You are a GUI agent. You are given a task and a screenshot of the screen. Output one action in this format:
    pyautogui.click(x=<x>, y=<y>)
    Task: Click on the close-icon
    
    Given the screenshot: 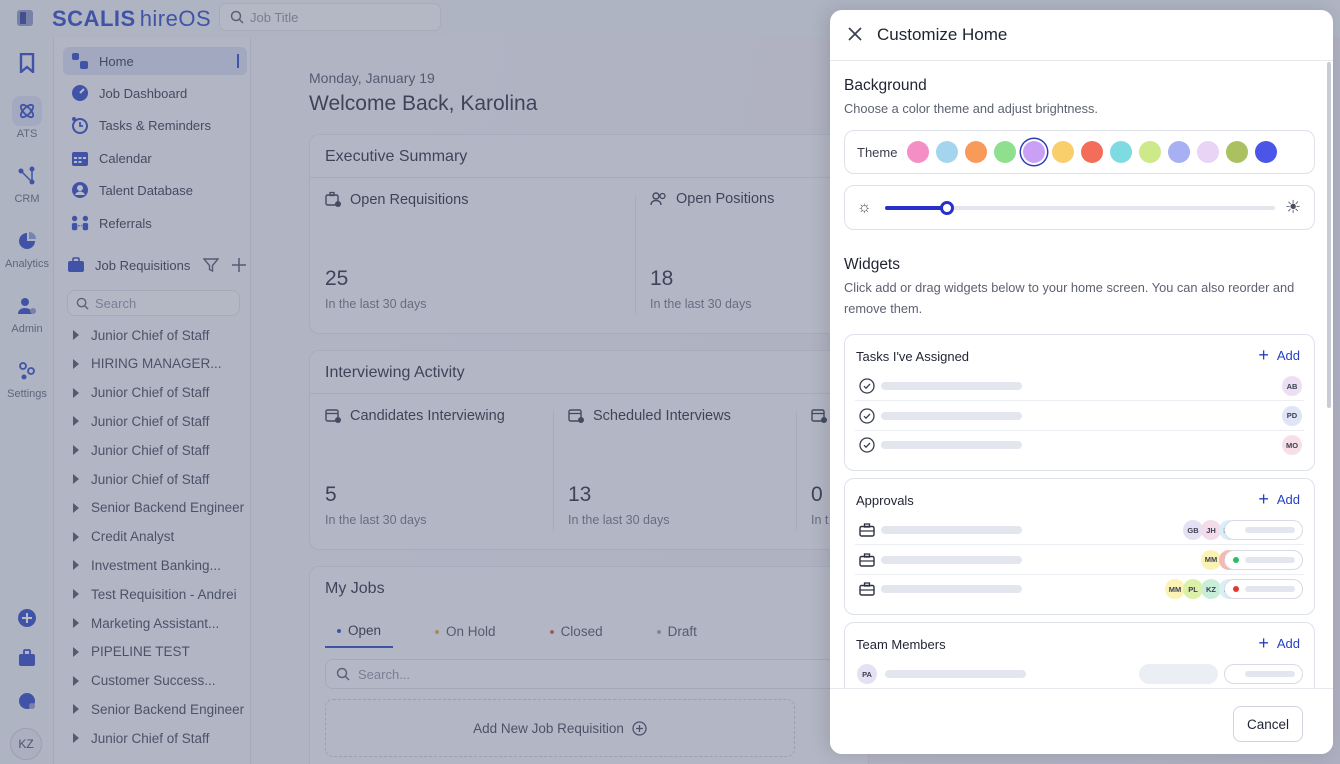 What is the action you would take?
    pyautogui.click(x=855, y=34)
    